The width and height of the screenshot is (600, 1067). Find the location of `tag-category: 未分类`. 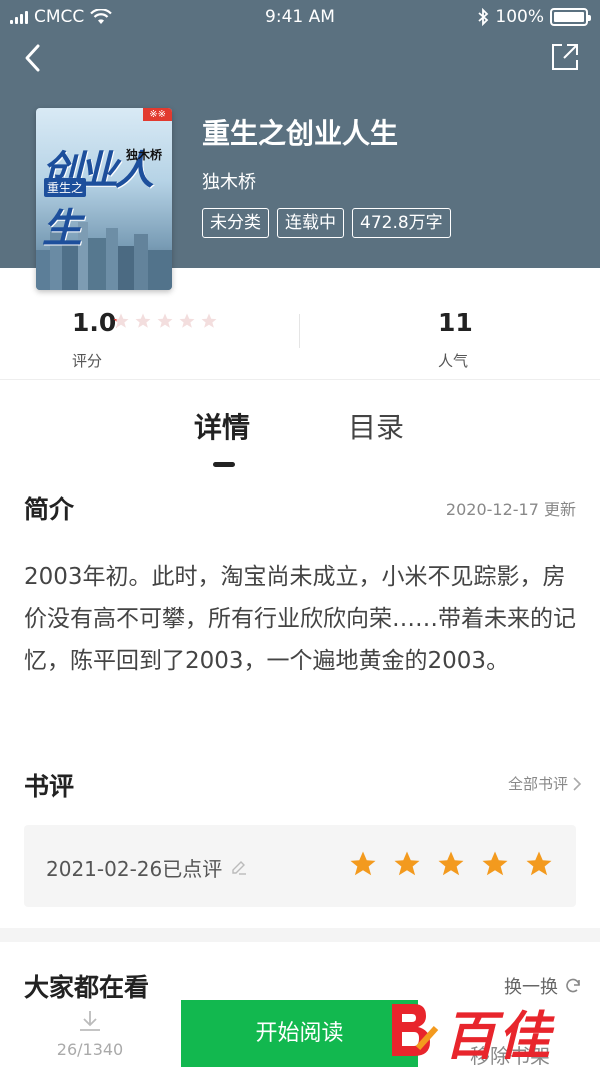

tag-category: 未分类 is located at coordinates (235, 223).